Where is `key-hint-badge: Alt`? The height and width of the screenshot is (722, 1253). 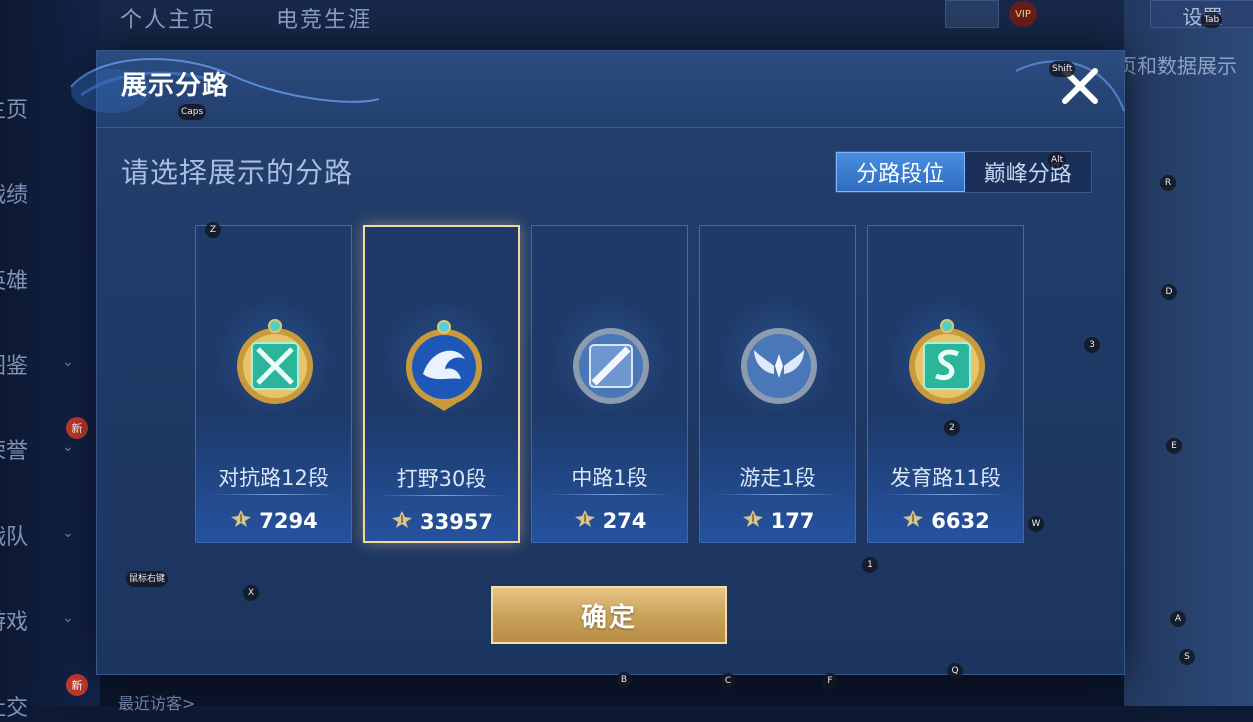 key-hint-badge: Alt is located at coordinates (1057, 160).